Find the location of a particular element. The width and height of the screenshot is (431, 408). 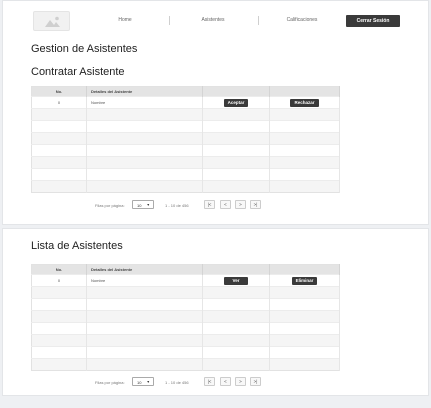

table-row: 0 Nombre Aceptar Rechazar is located at coordinates (185, 102).